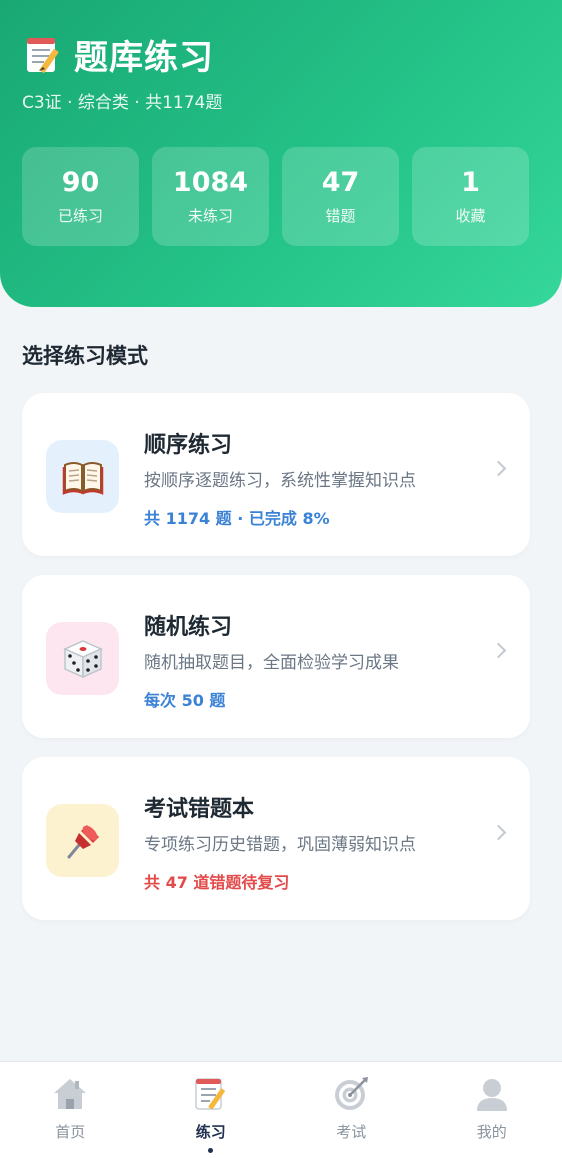 Image resolution: width=562 pixels, height=1158 pixels. What do you see at coordinates (188, 443) in the screenshot?
I see `mode-title: 顺序练习` at bounding box center [188, 443].